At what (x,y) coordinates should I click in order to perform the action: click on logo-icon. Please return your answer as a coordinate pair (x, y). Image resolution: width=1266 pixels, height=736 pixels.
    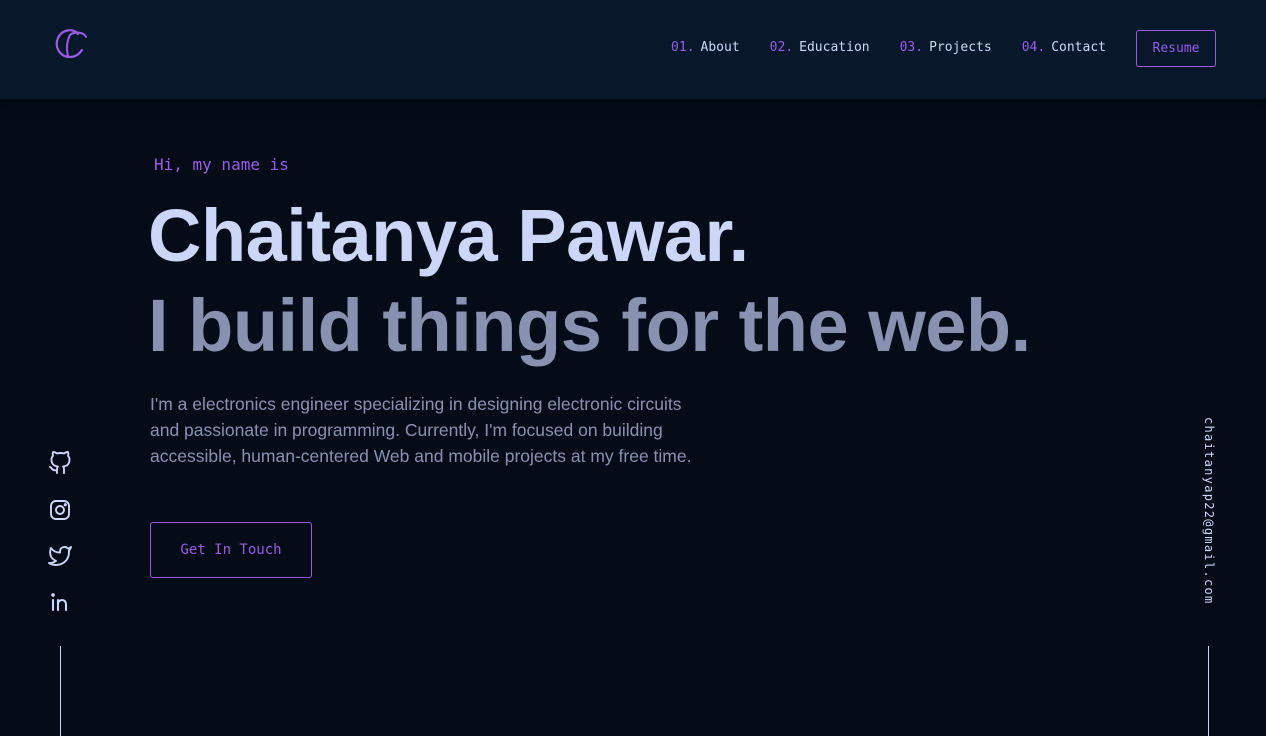
    Looking at the image, I should click on (70, 44).